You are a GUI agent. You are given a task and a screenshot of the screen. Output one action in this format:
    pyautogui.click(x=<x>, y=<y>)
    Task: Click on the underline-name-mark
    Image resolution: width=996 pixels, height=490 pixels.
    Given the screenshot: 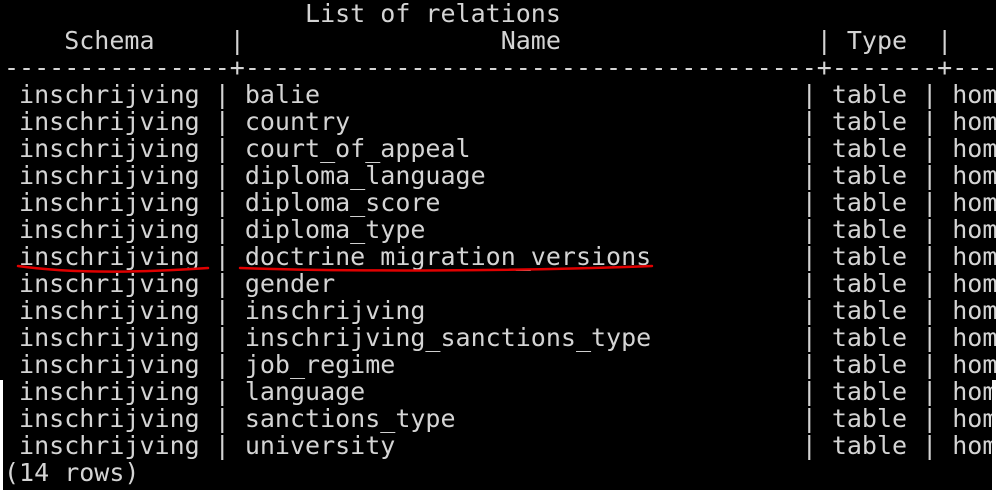 What is the action you would take?
    pyautogui.click(x=446, y=268)
    